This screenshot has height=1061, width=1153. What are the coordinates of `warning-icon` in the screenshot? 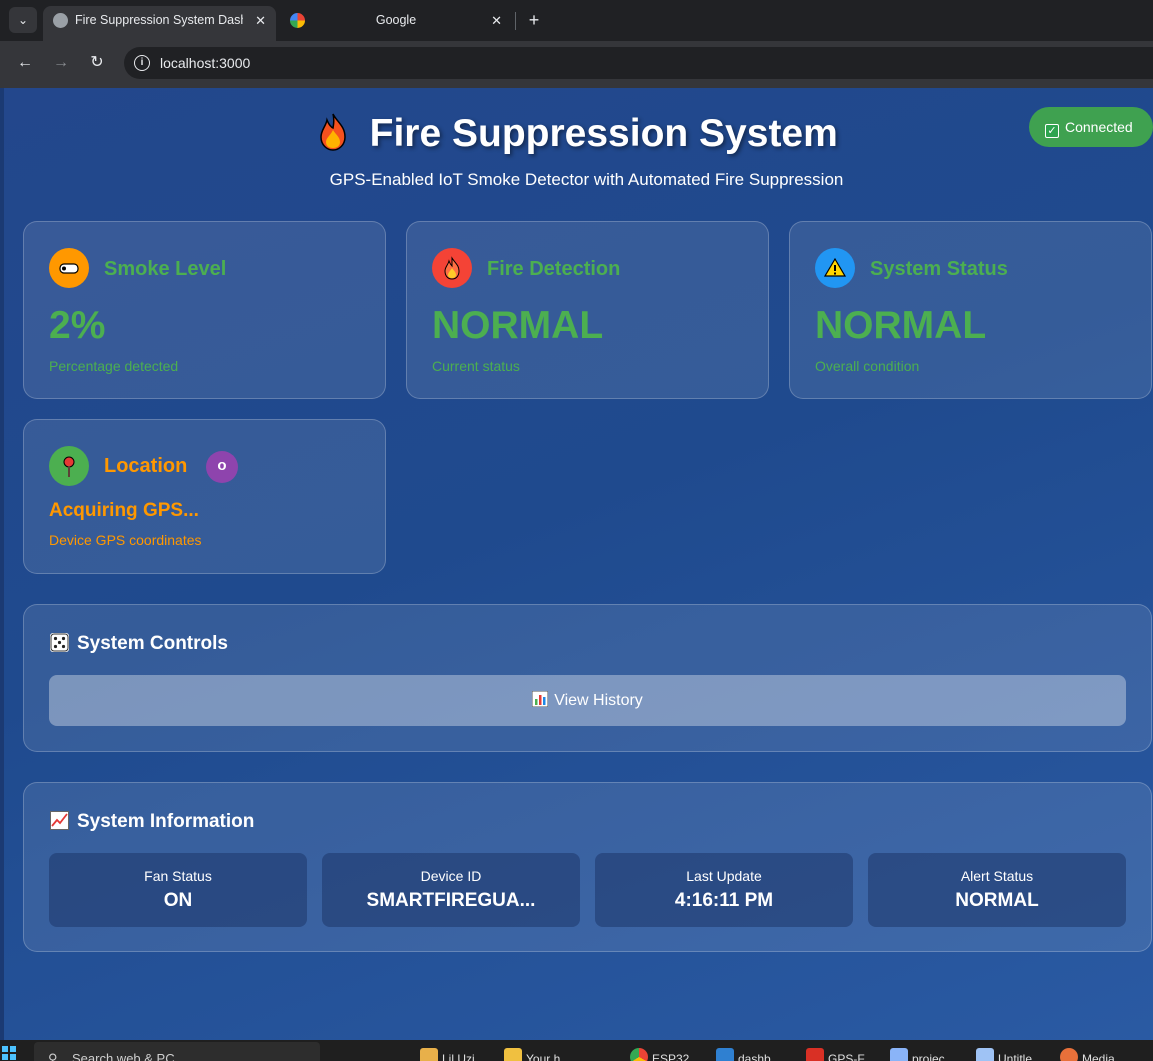 It's located at (835, 268).